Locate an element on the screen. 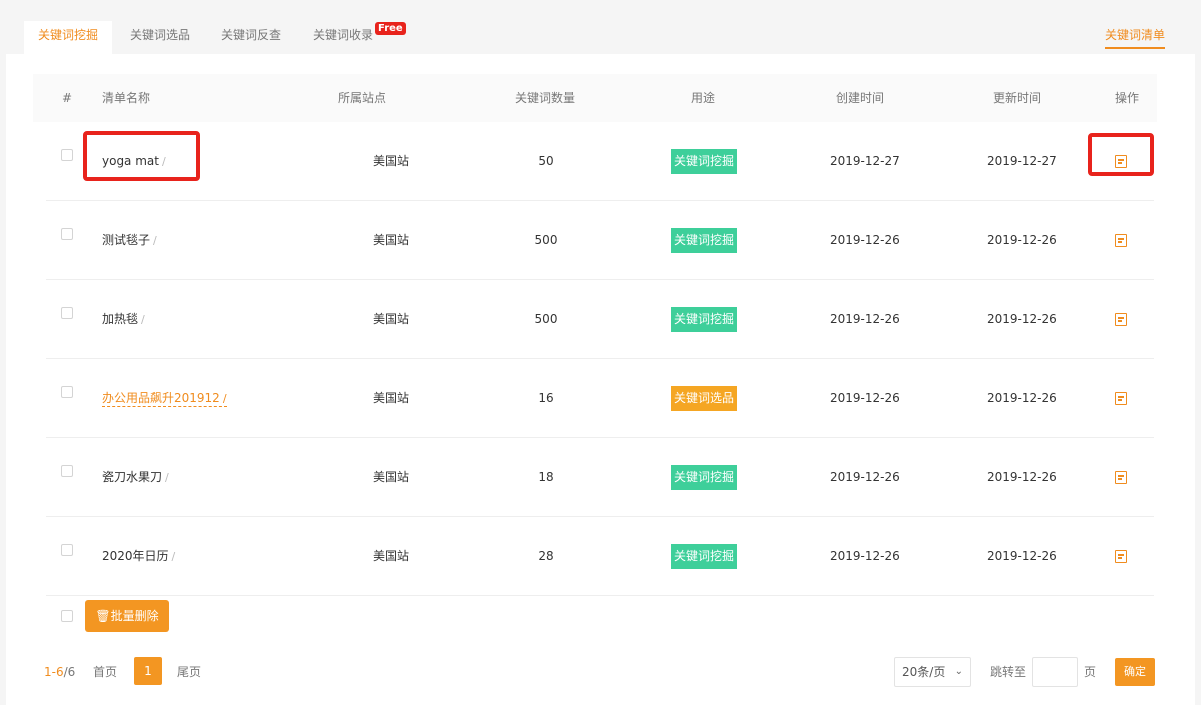 This screenshot has width=1201, height=705. list-name-link: 办公用品飙升201912 ∕ is located at coordinates (164, 399).